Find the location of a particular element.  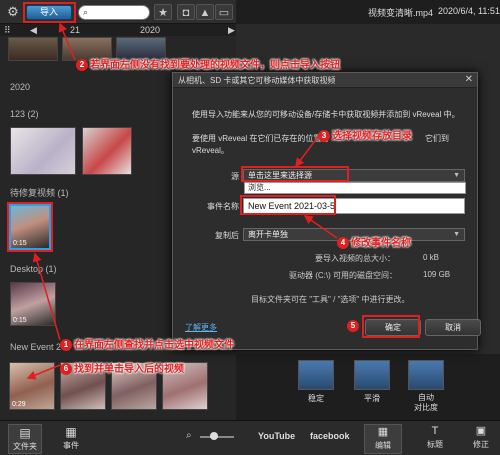

highlight-selected-video is located at coordinates (30, 227).